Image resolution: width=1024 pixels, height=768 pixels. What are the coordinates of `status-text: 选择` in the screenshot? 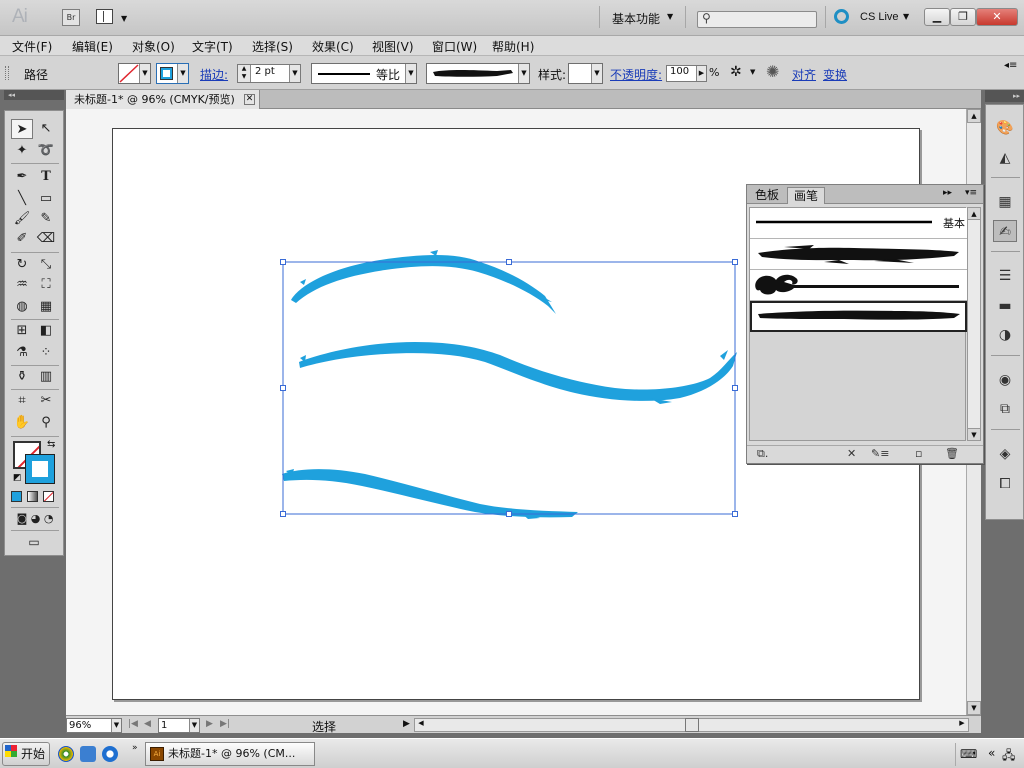 It's located at (324, 726).